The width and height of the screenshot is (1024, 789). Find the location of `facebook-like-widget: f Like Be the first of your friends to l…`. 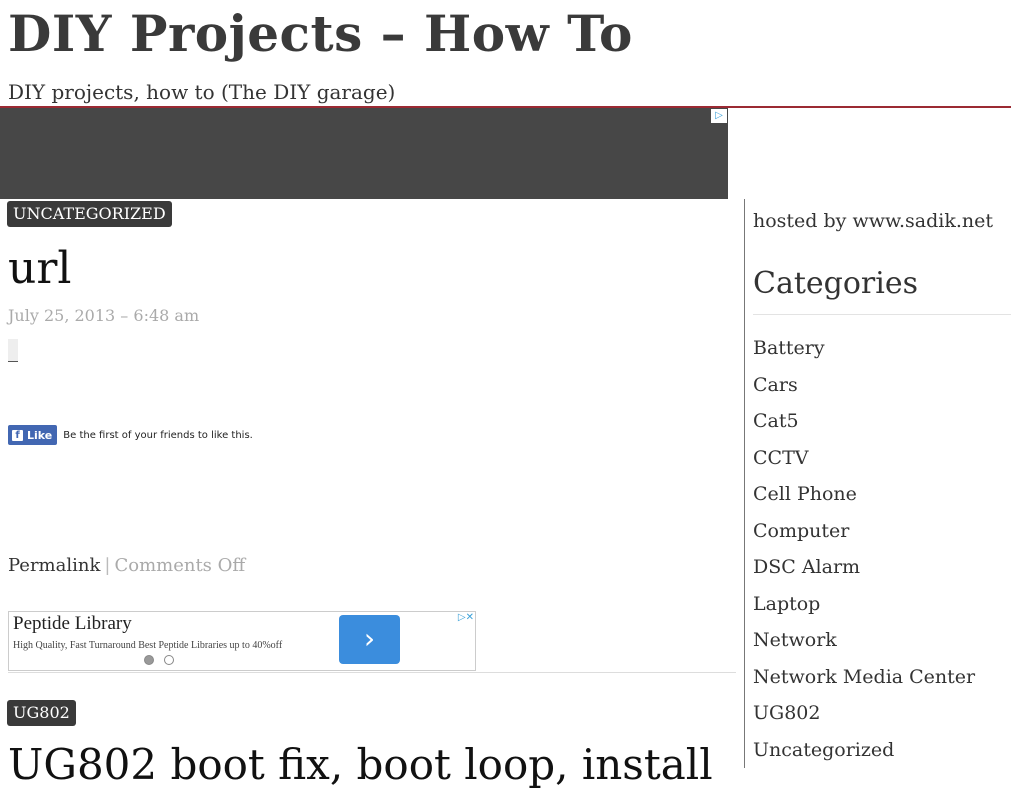

facebook-like-widget: f Like Be the first of your friends to l… is located at coordinates (130, 435).